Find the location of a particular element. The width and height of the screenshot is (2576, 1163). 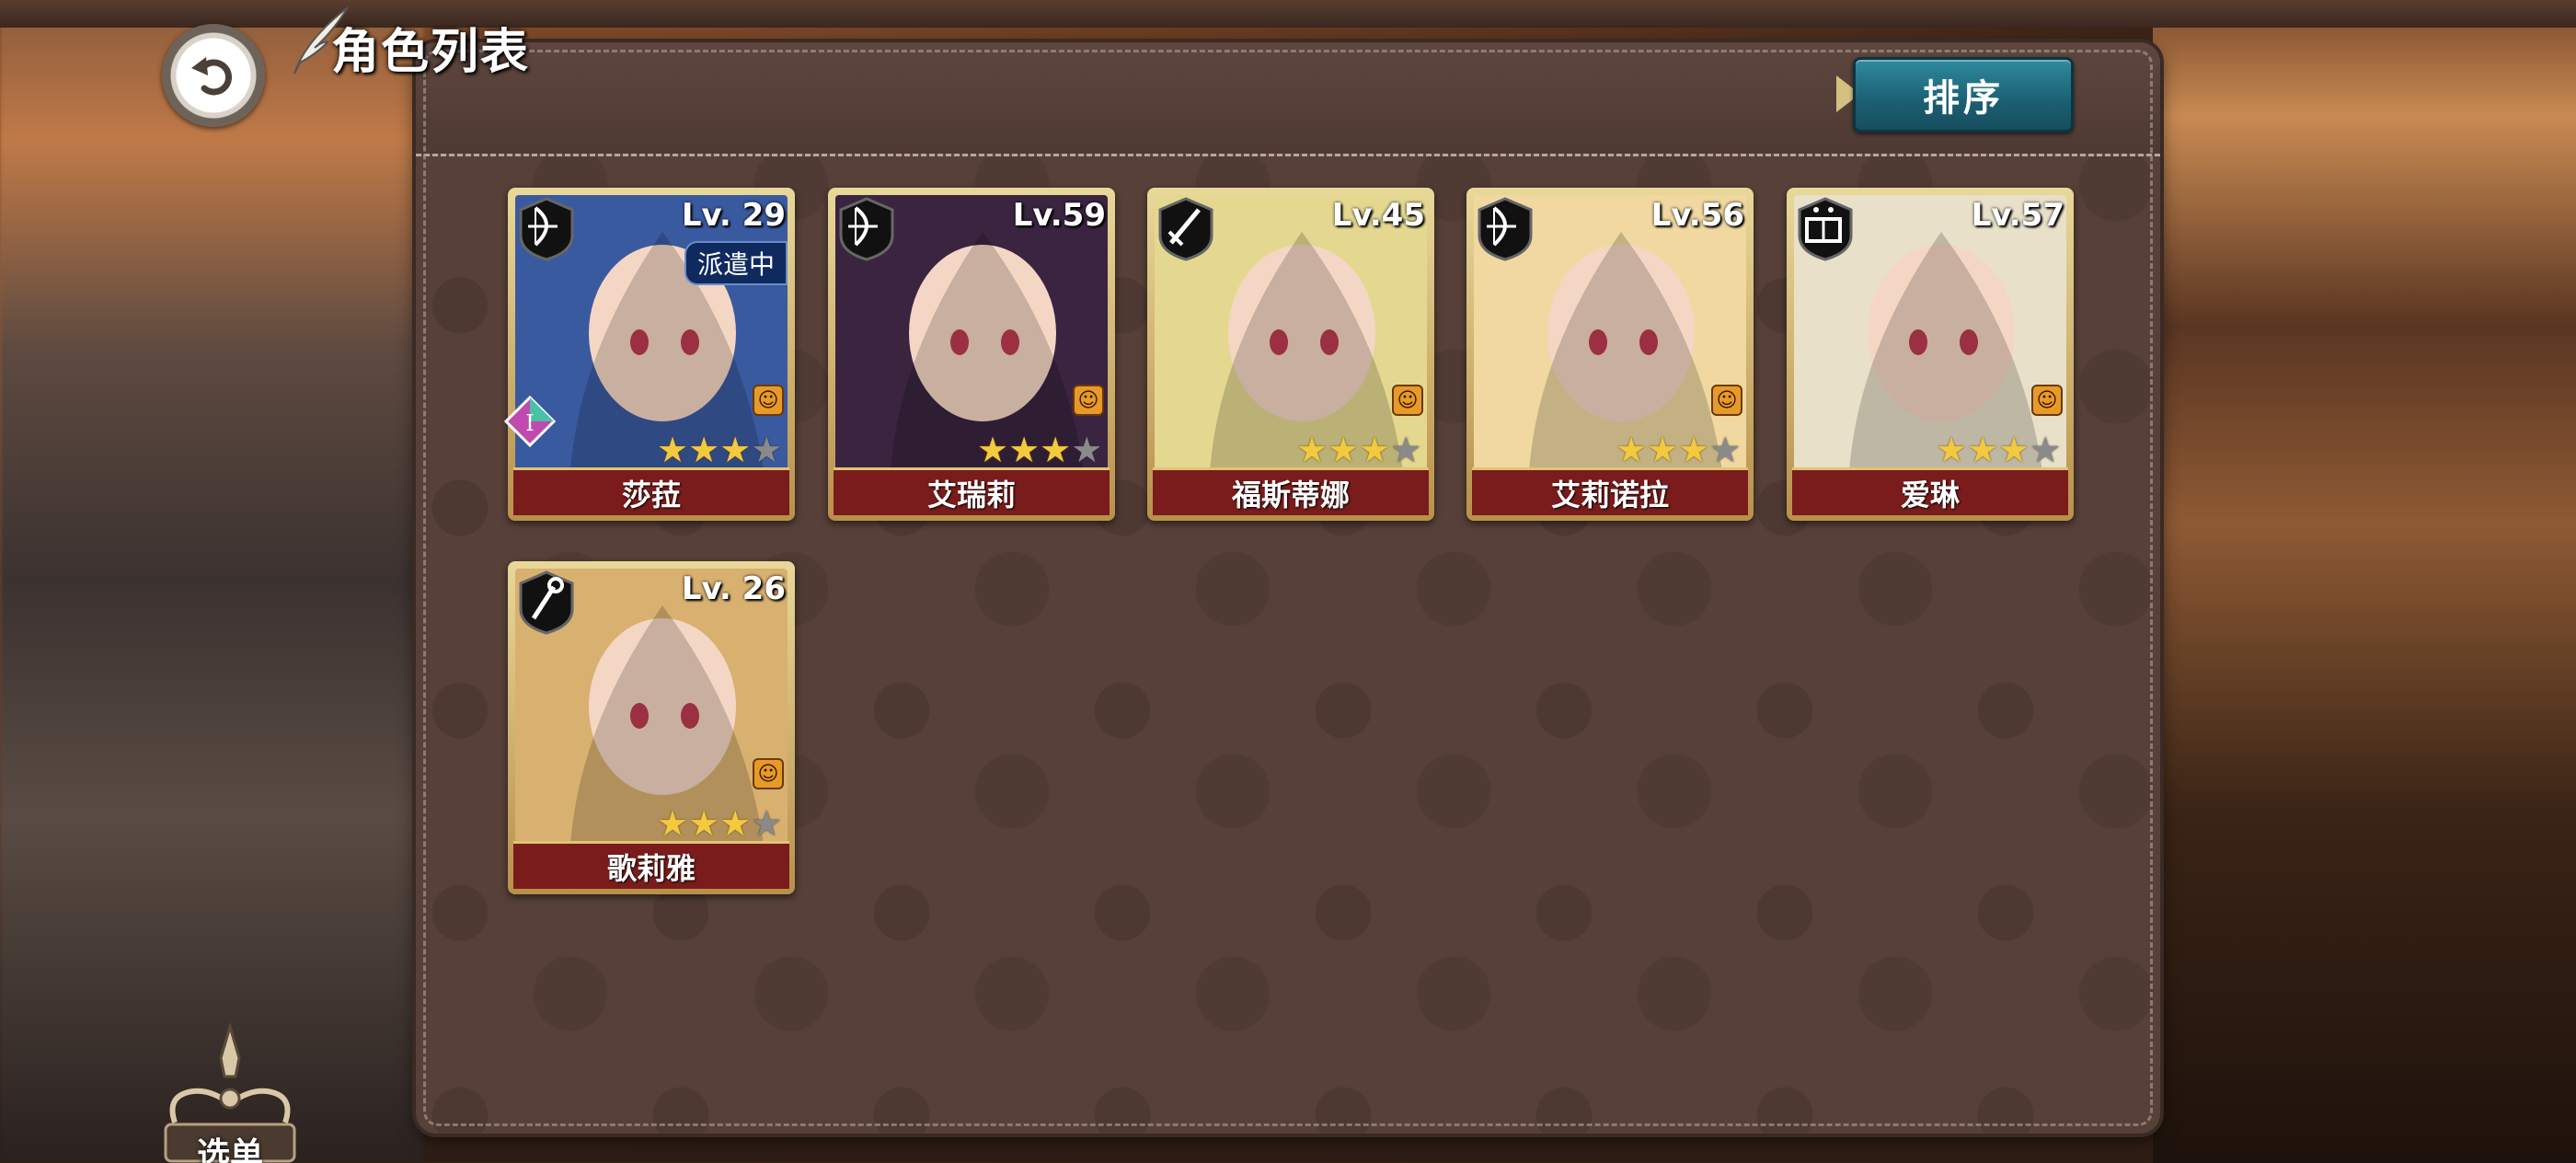

level-label: Lv.59 is located at coordinates (1059, 216).